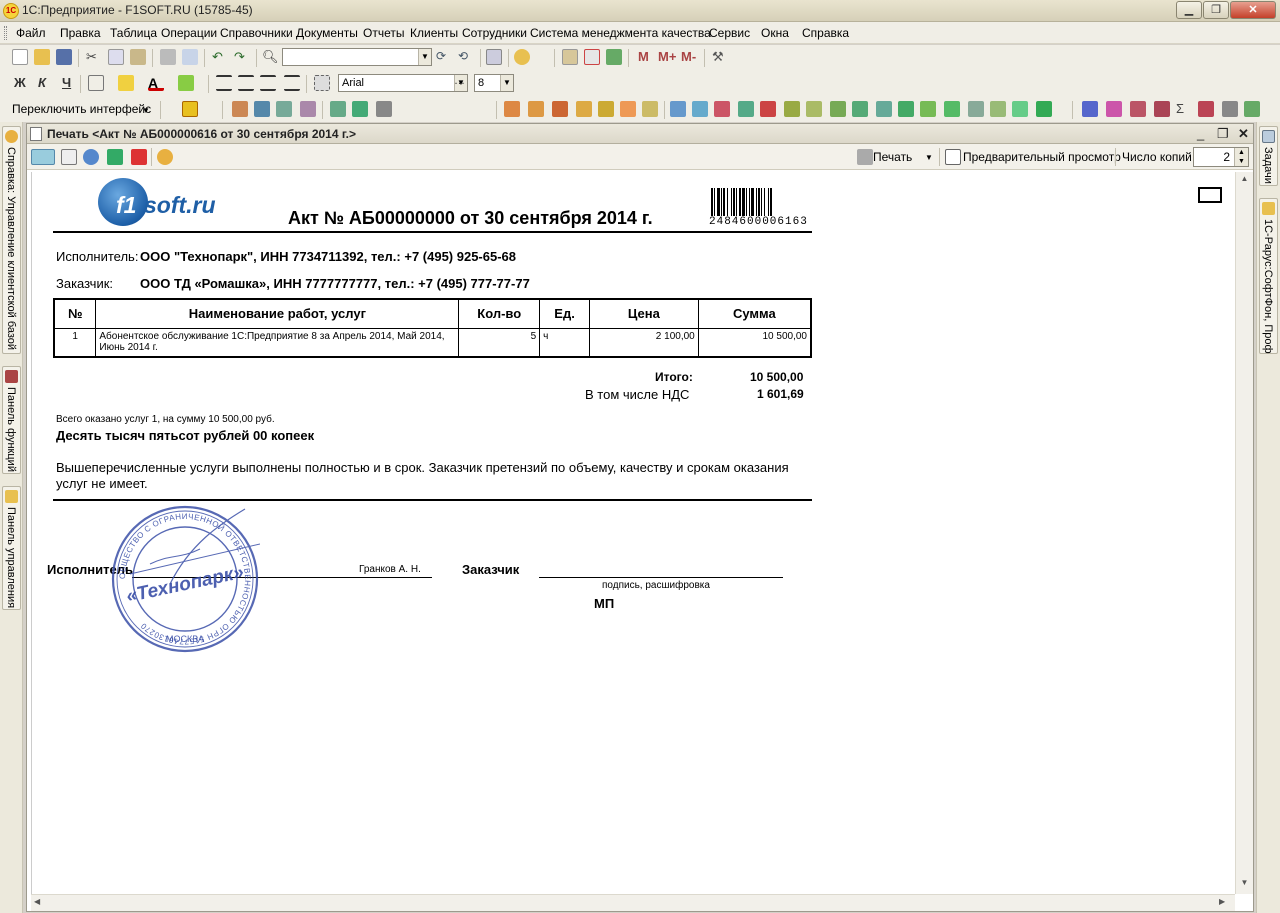  I want to click on menu-qms: Система менеджмента качества, so click(620, 33).